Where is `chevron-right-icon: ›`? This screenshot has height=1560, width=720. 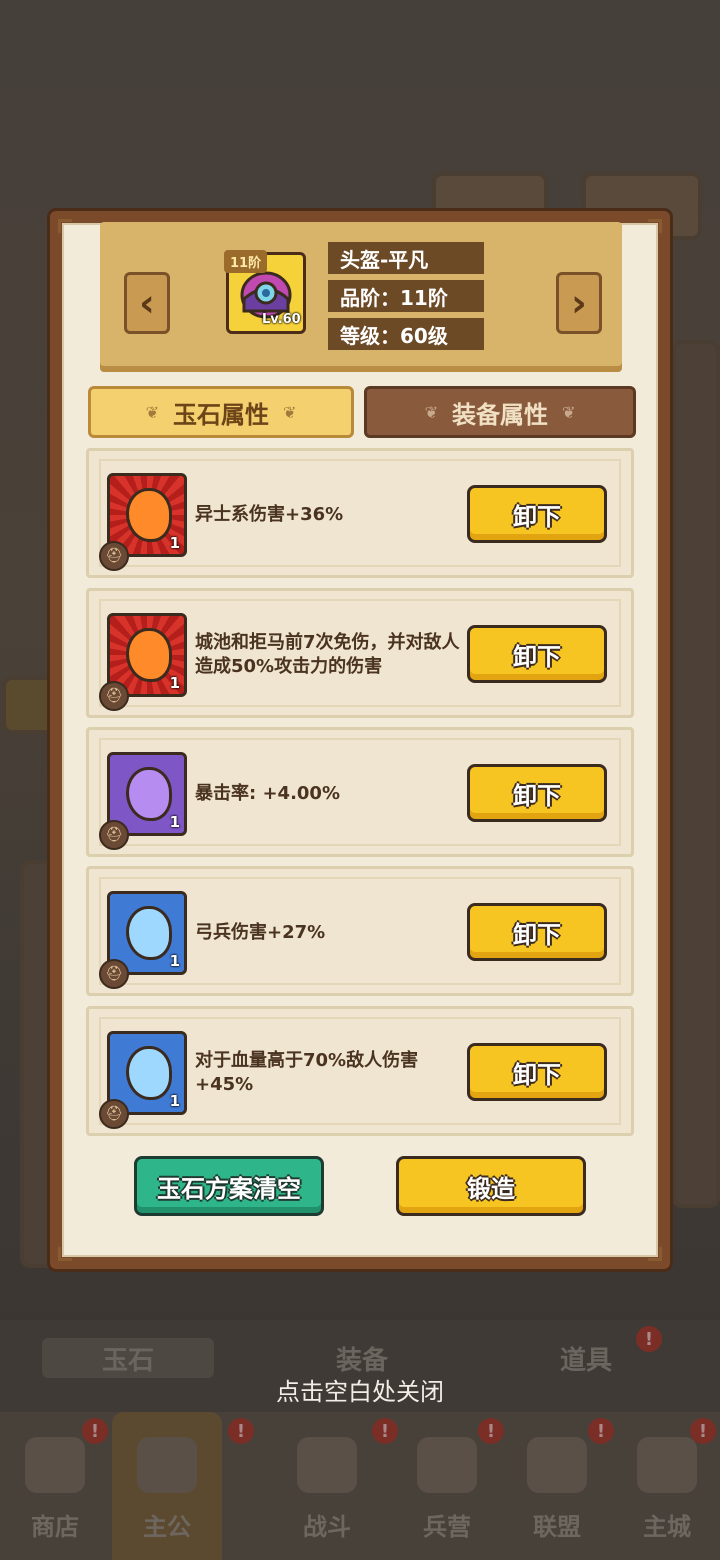
chevron-right-icon: › is located at coordinates (579, 303).